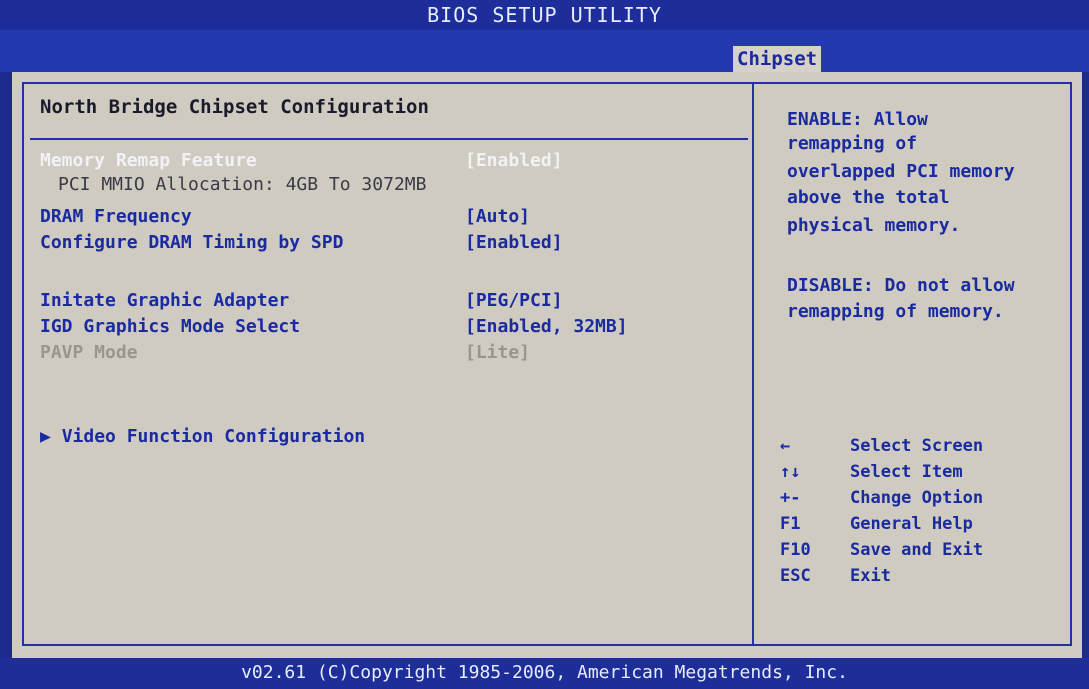 This screenshot has width=1089, height=689. What do you see at coordinates (165, 300) in the screenshot?
I see `setting-label: Initate Graphic Adapter` at bounding box center [165, 300].